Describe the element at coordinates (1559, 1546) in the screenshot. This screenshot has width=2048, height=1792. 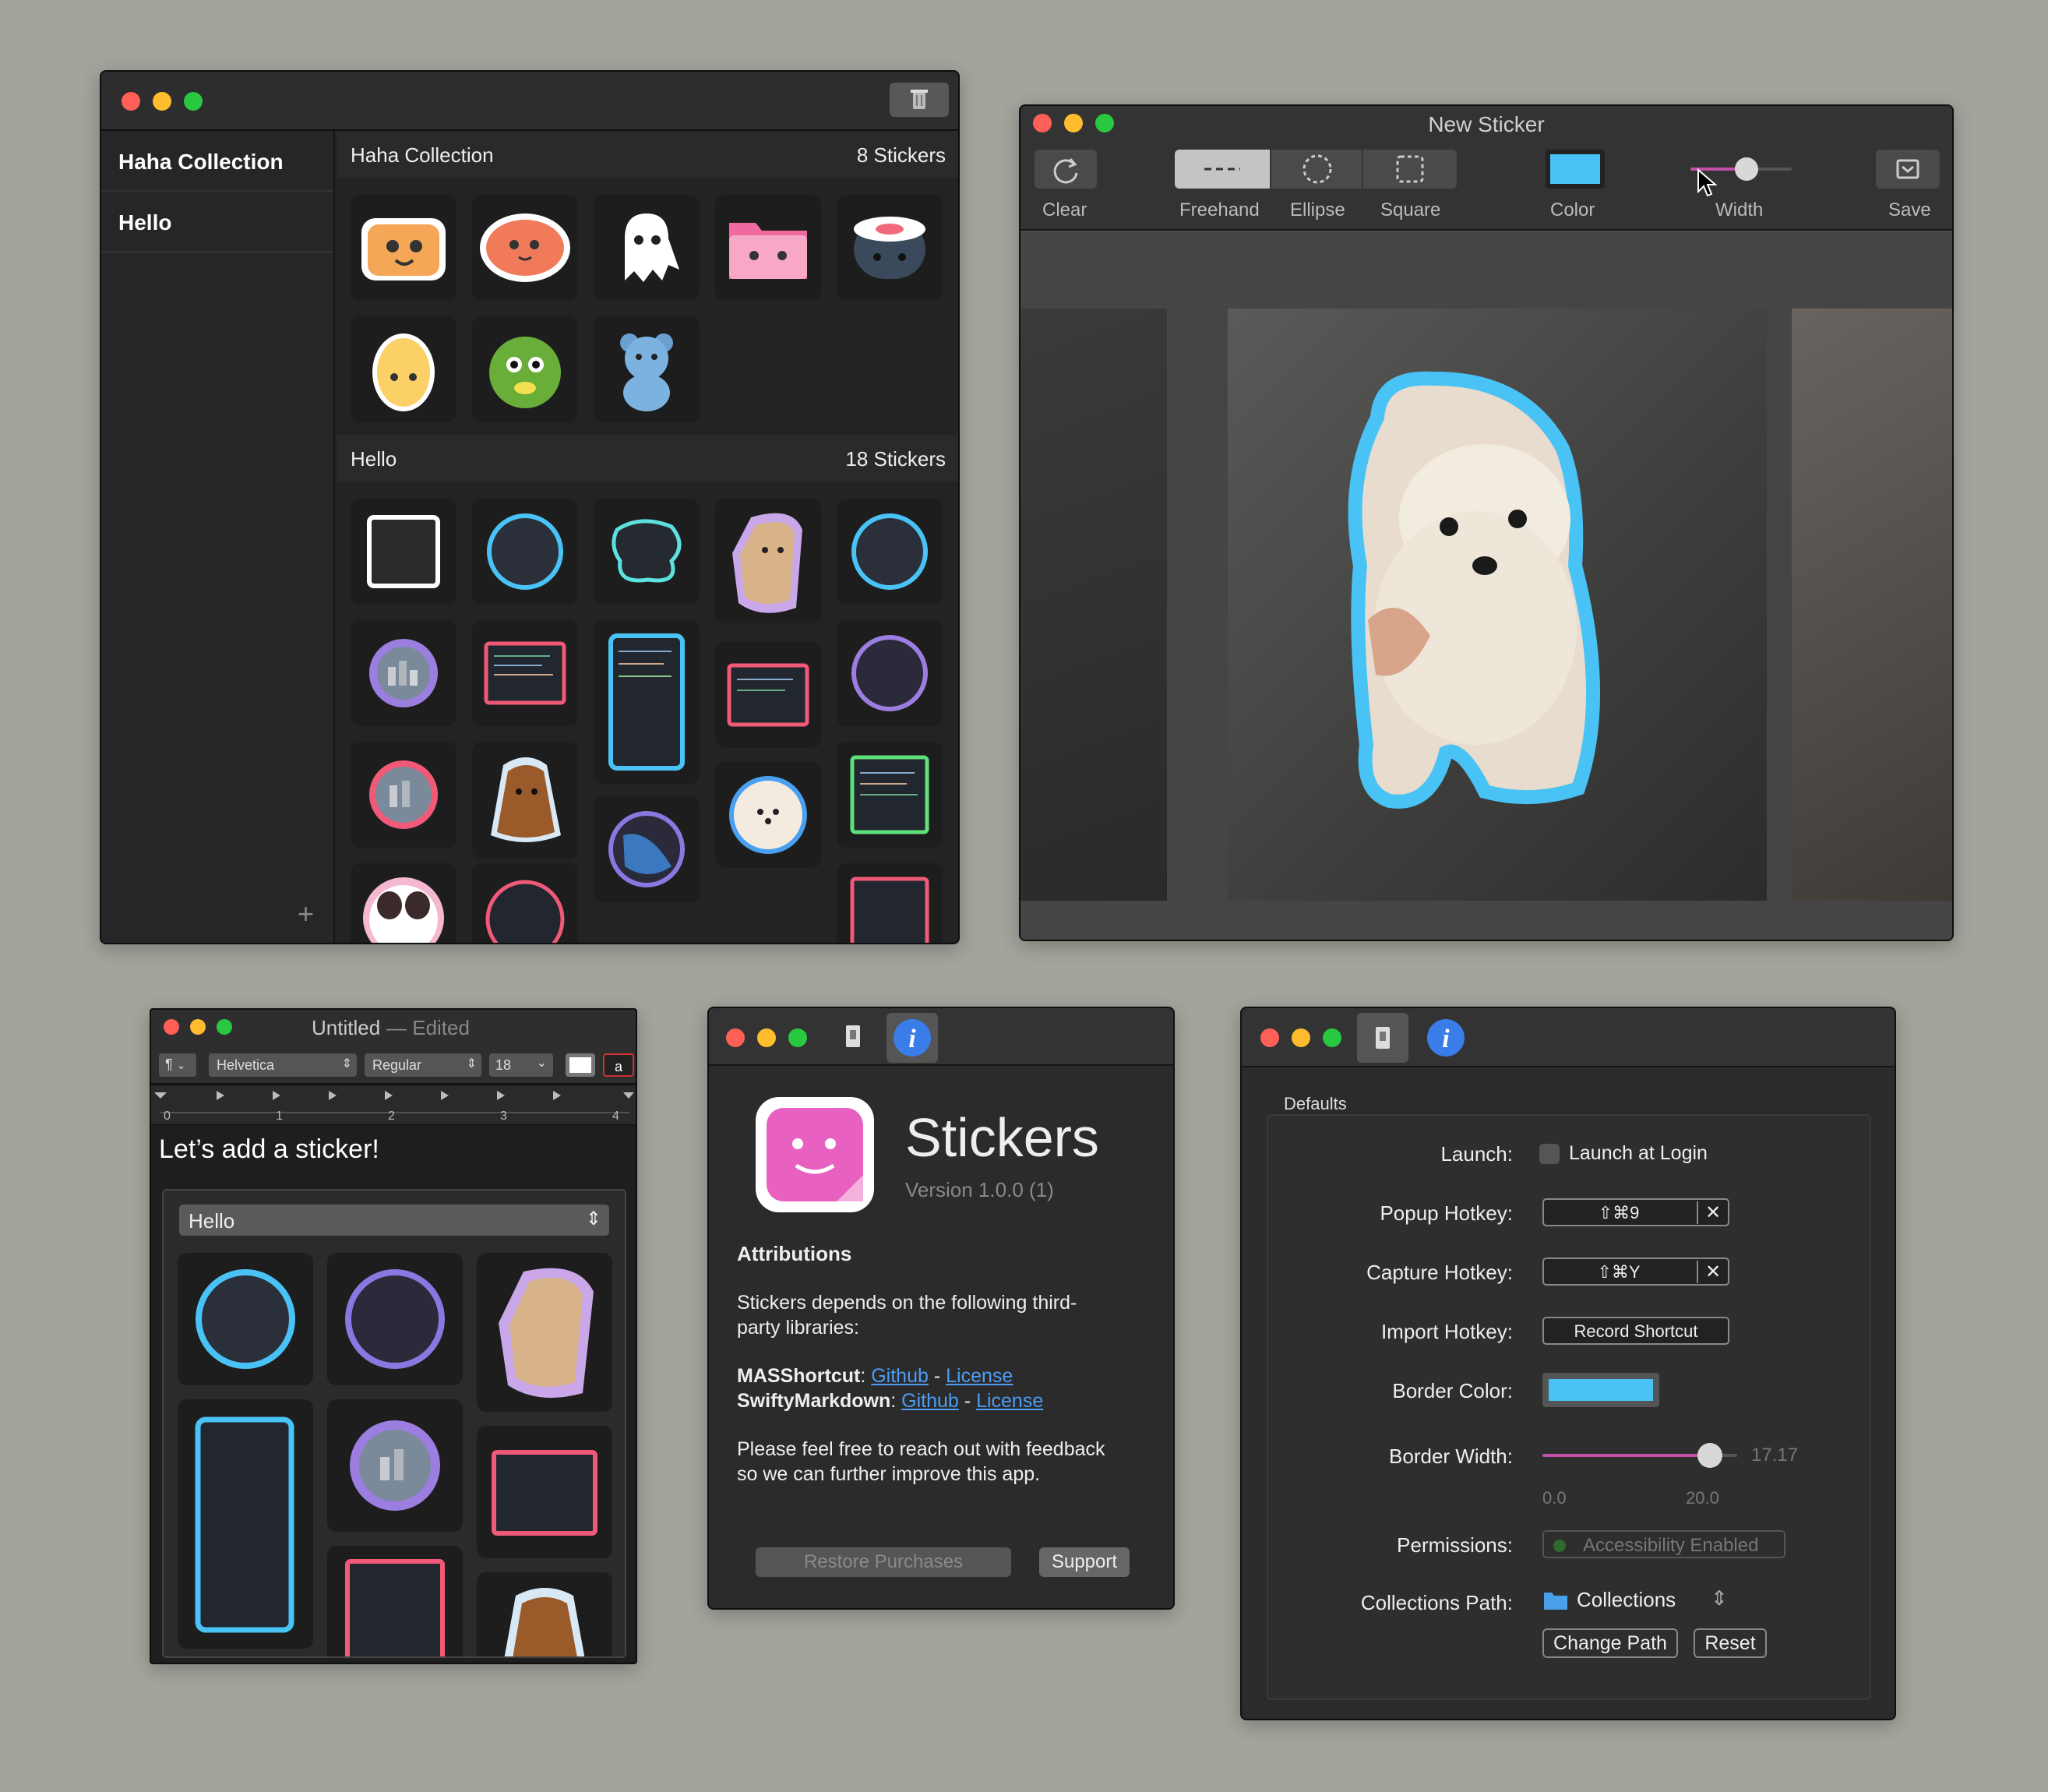
I see `status-dot-icon` at that location.